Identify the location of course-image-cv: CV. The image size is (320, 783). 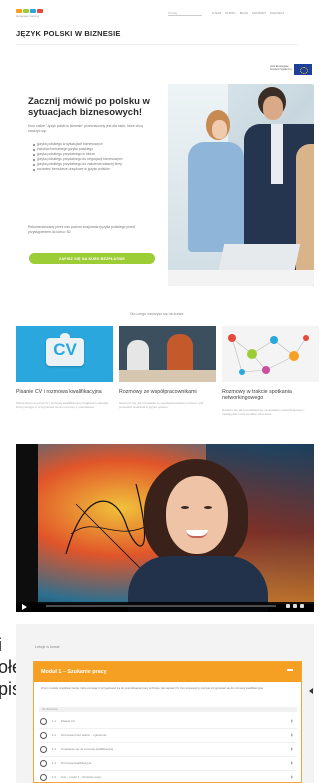
(64, 354).